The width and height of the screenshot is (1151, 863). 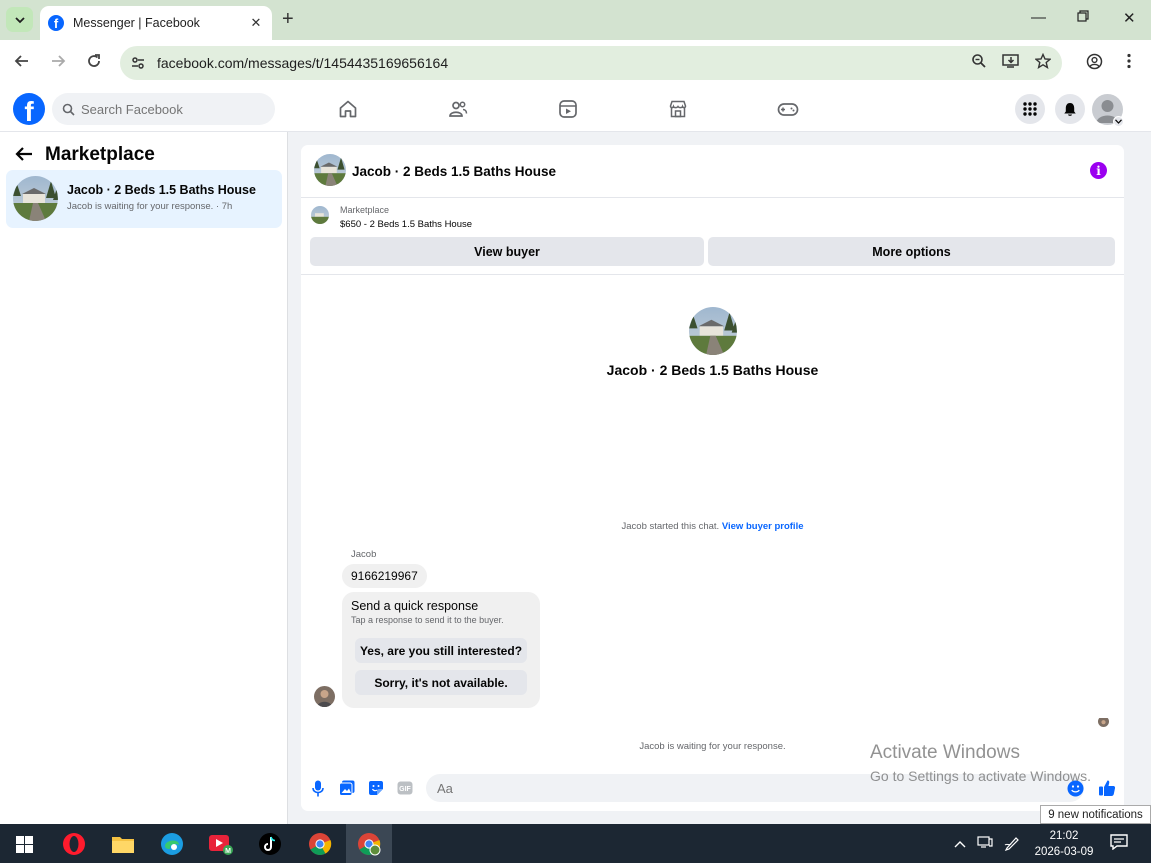 I want to click on close-window-icon: ✕, so click(x=1129, y=18).